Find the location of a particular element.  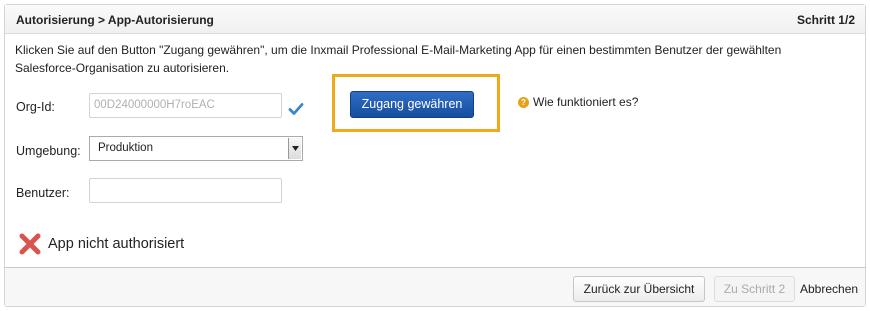

grant-access-button: Zugang gewähren is located at coordinates (412, 104).